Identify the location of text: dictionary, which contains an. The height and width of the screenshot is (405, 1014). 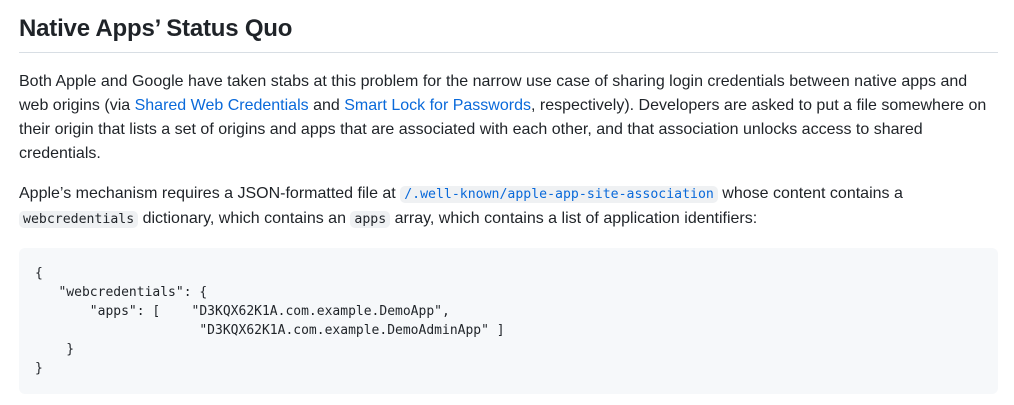
(244, 218).